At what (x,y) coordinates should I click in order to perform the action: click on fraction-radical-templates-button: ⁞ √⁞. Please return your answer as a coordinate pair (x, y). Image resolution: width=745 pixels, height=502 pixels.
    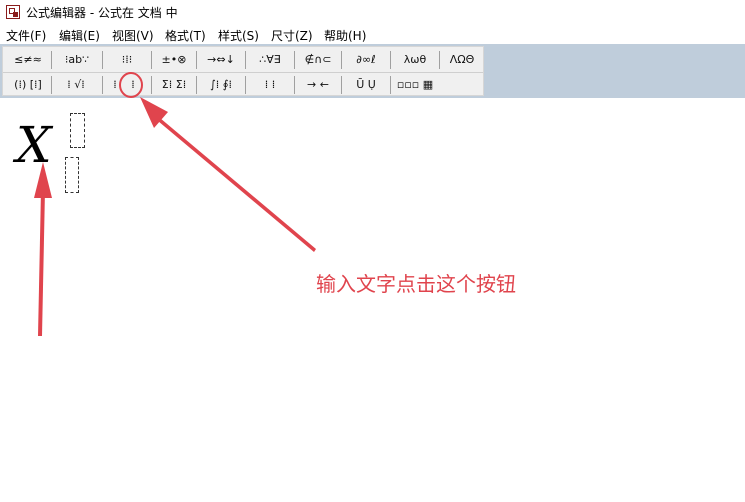
    Looking at the image, I should click on (76, 85).